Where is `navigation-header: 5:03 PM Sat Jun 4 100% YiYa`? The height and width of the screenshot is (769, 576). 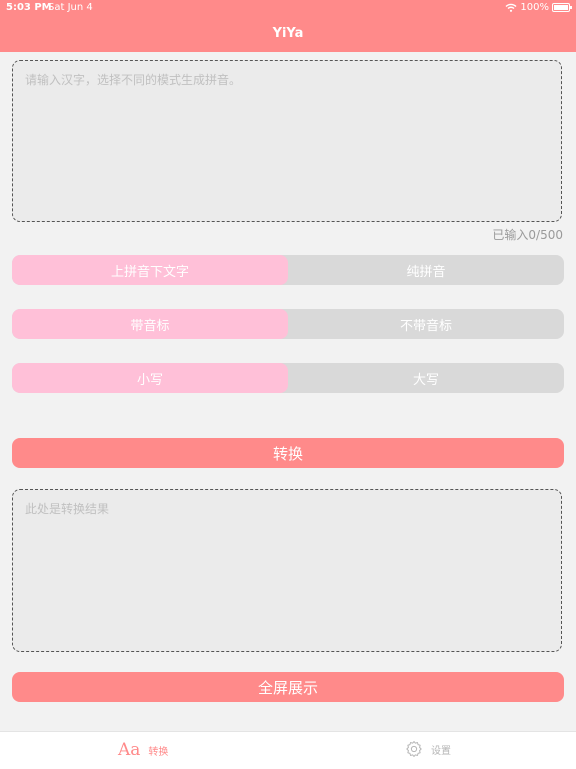 navigation-header: 5:03 PM Sat Jun 4 100% YiYa is located at coordinates (288, 26).